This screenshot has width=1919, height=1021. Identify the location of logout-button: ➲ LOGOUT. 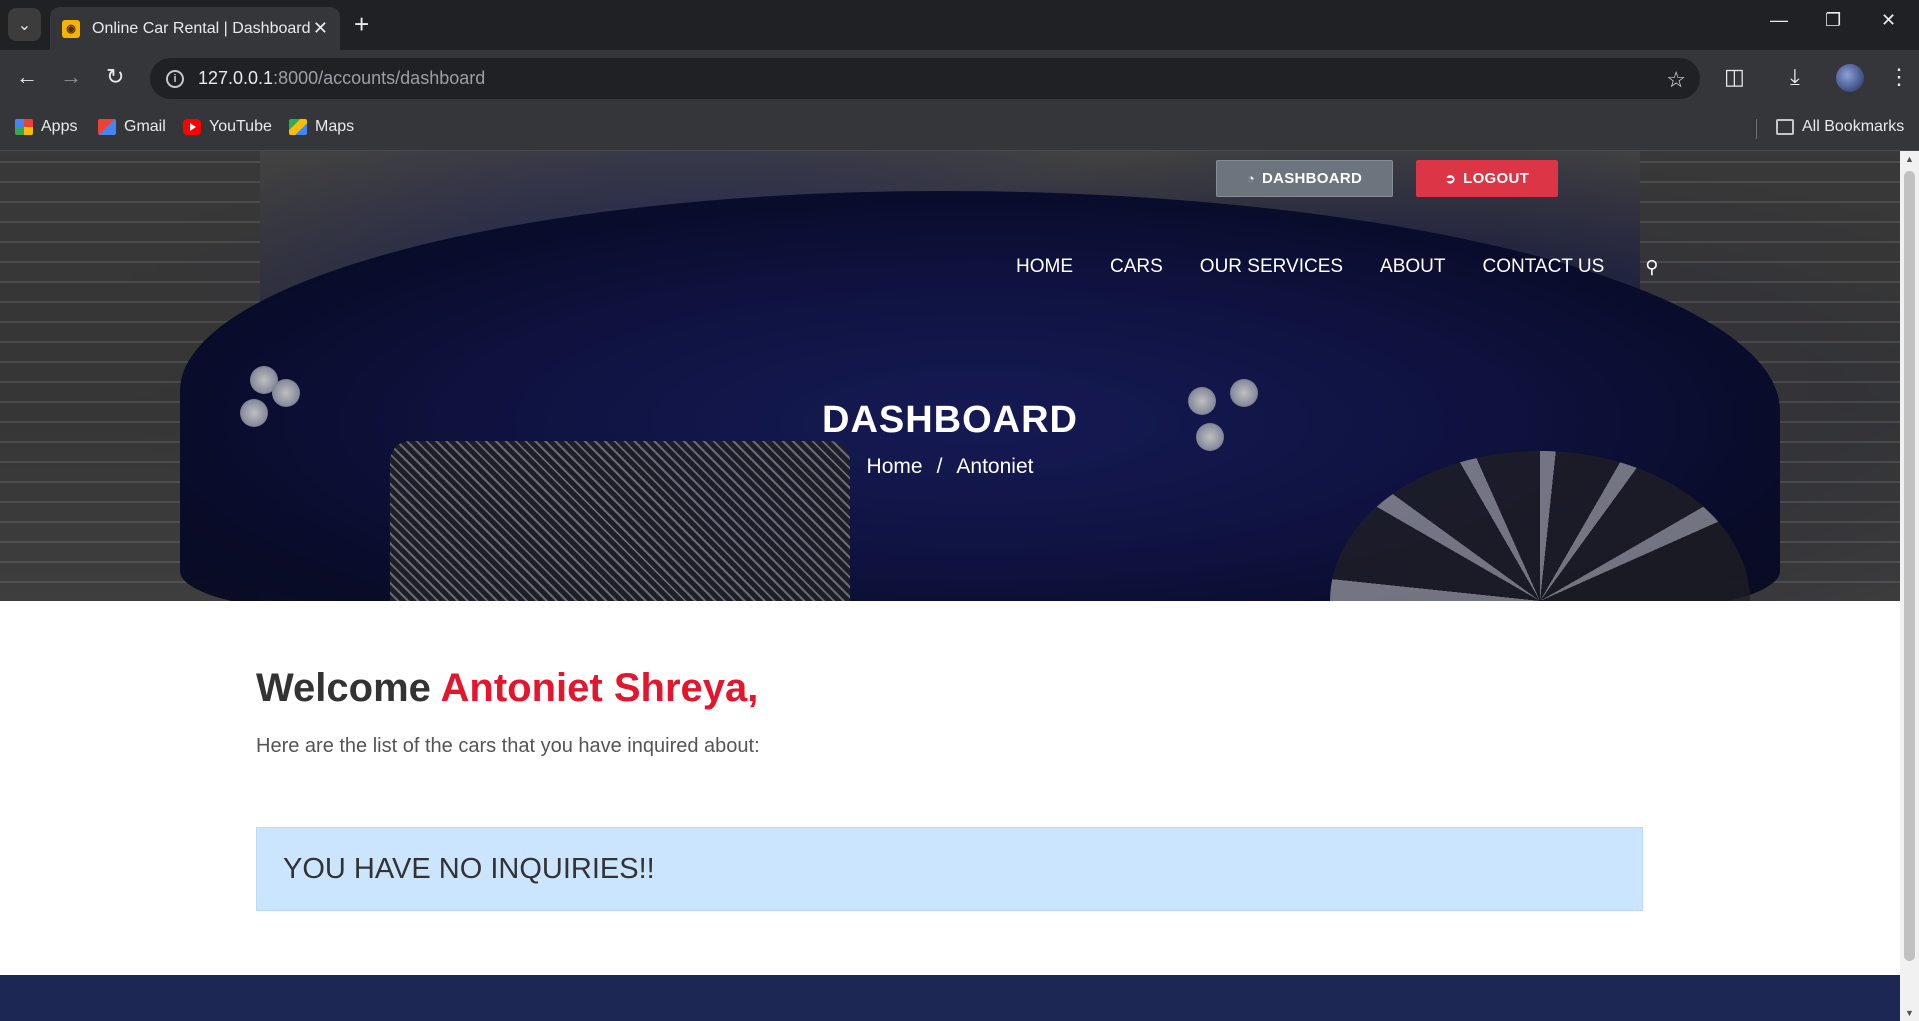
(1487, 178).